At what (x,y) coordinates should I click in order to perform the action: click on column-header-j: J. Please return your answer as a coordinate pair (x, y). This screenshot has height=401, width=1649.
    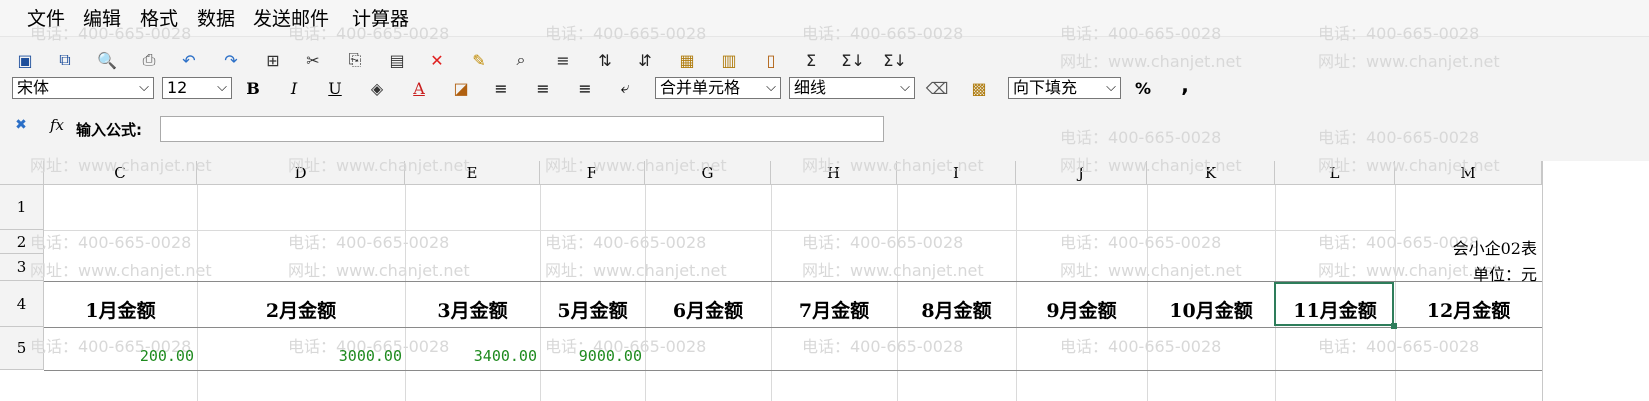
    Looking at the image, I should click on (1081, 173).